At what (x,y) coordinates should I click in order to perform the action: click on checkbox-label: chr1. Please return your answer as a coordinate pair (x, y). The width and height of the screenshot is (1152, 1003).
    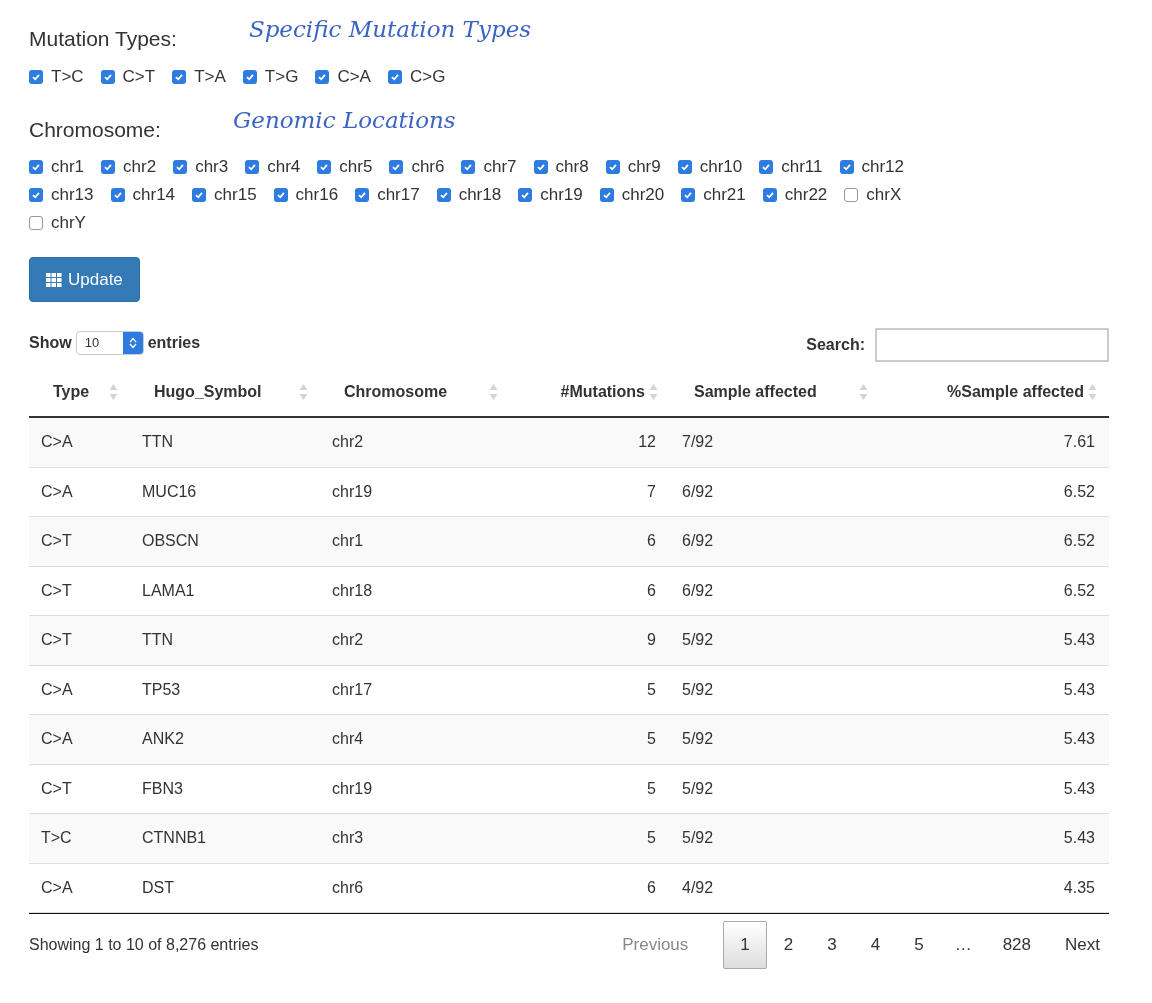
    Looking at the image, I should click on (68, 167).